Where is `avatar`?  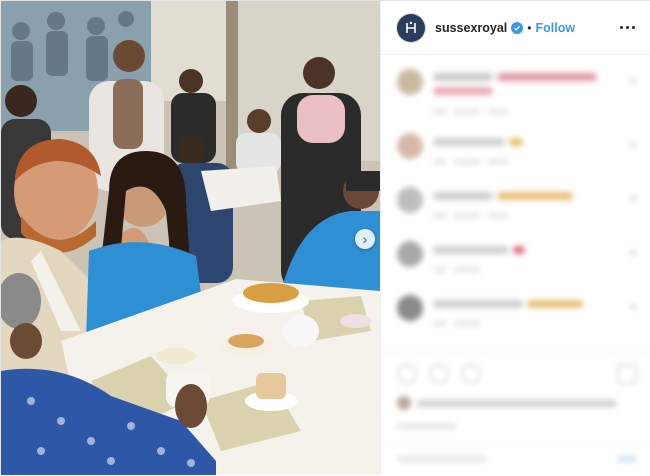
avatar is located at coordinates (411, 27).